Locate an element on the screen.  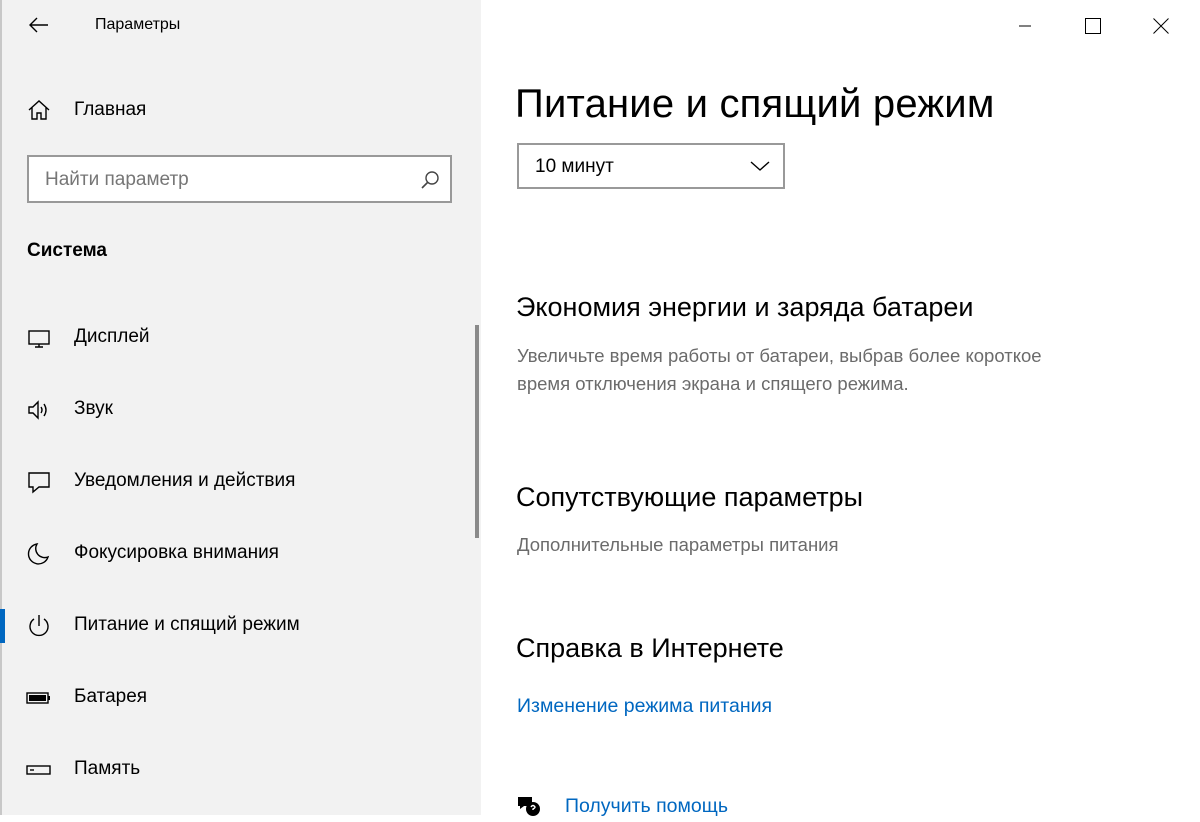
maximize-button is located at coordinates (1093, 26).